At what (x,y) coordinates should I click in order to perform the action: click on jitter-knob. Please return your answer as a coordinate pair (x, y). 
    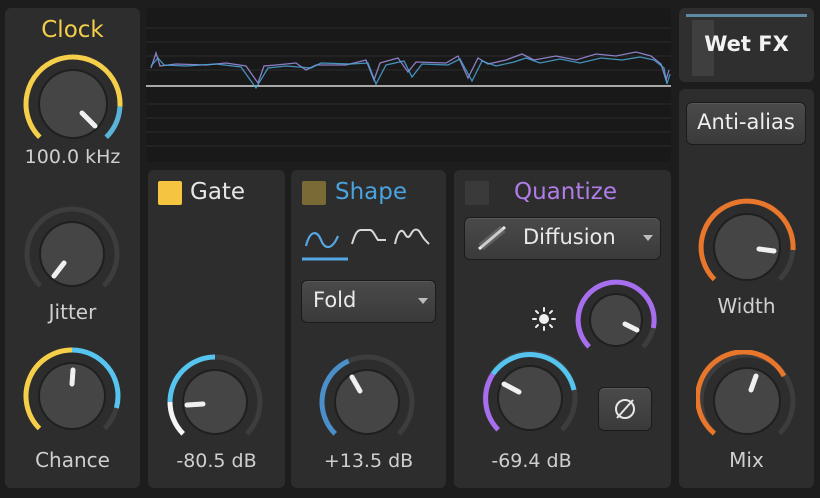
    Looking at the image, I should click on (72, 254).